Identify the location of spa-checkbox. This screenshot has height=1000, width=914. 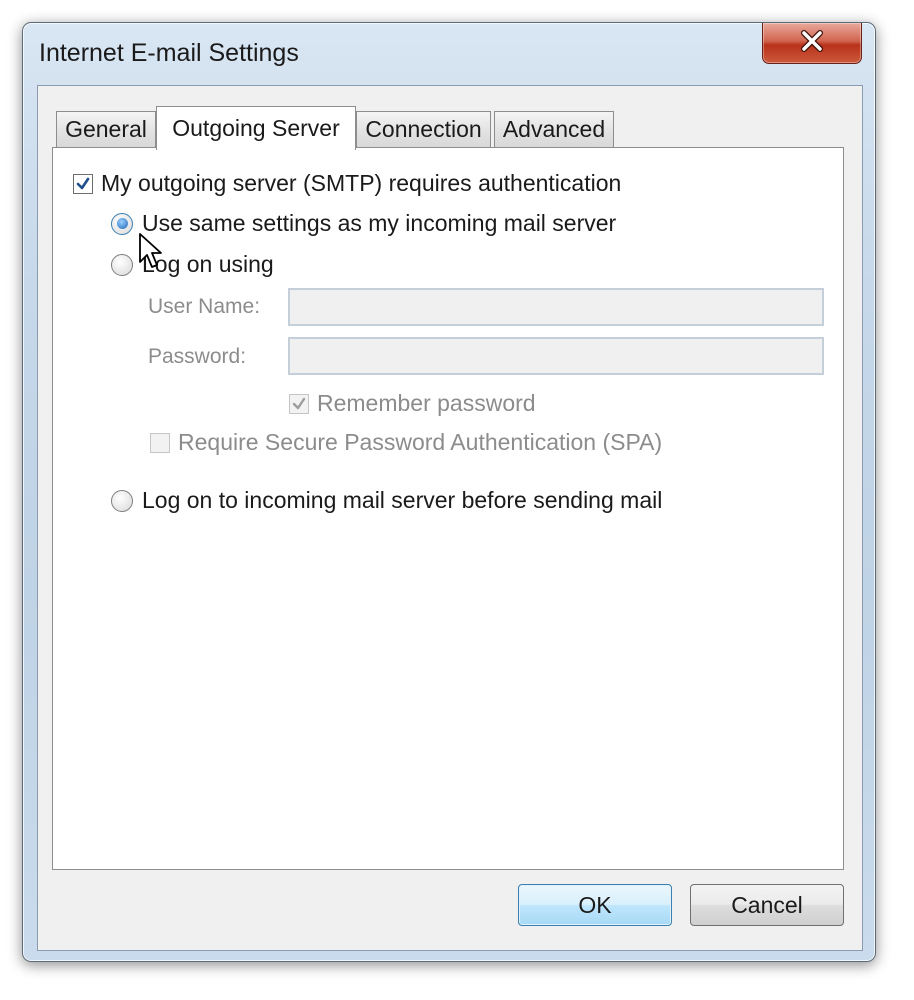
(160, 442).